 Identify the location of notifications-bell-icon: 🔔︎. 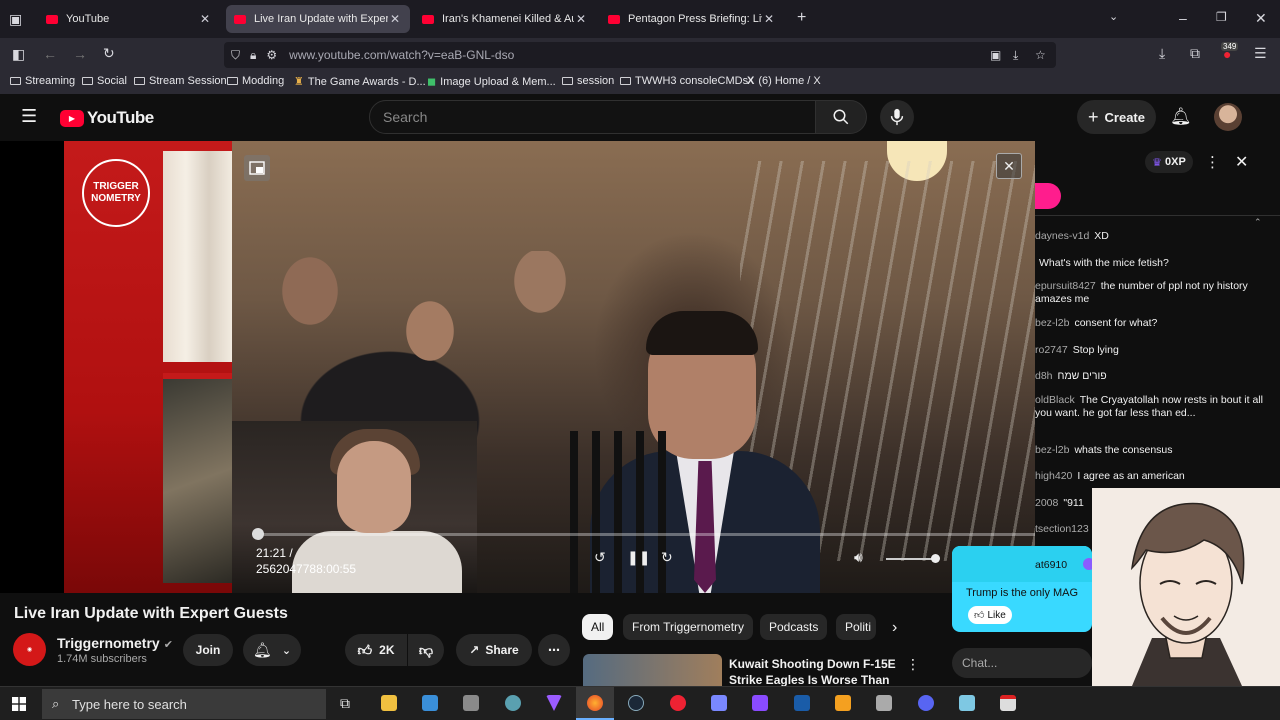
(1181, 117).